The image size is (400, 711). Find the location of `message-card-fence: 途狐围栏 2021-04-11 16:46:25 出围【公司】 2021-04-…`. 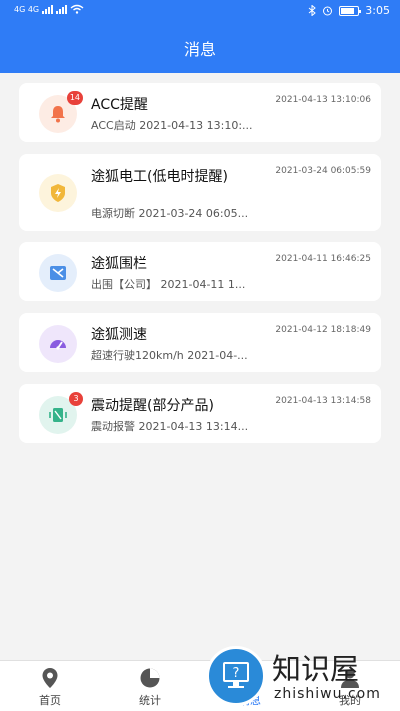

message-card-fence: 途狐围栏 2021-04-11 16:46:25 出围【公司】 2021-04-… is located at coordinates (200, 271).